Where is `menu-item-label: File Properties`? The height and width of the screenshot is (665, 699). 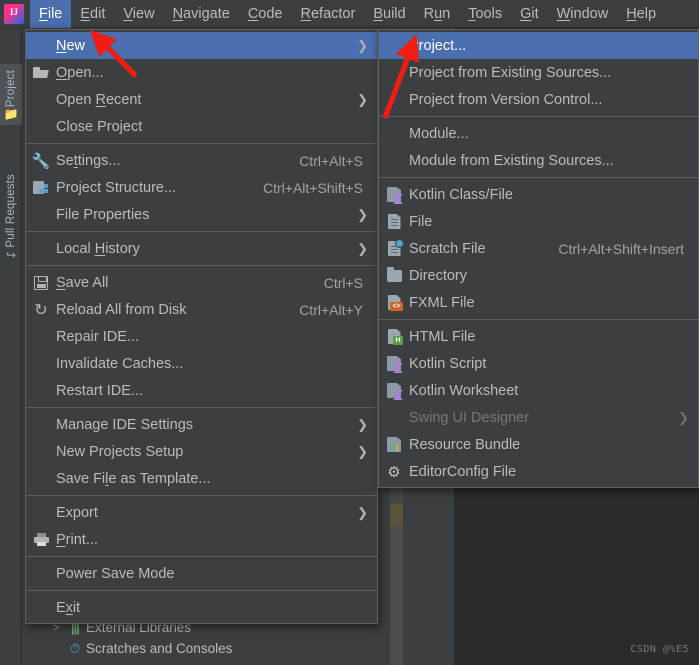
menu-item-label: File Properties is located at coordinates (103, 214).